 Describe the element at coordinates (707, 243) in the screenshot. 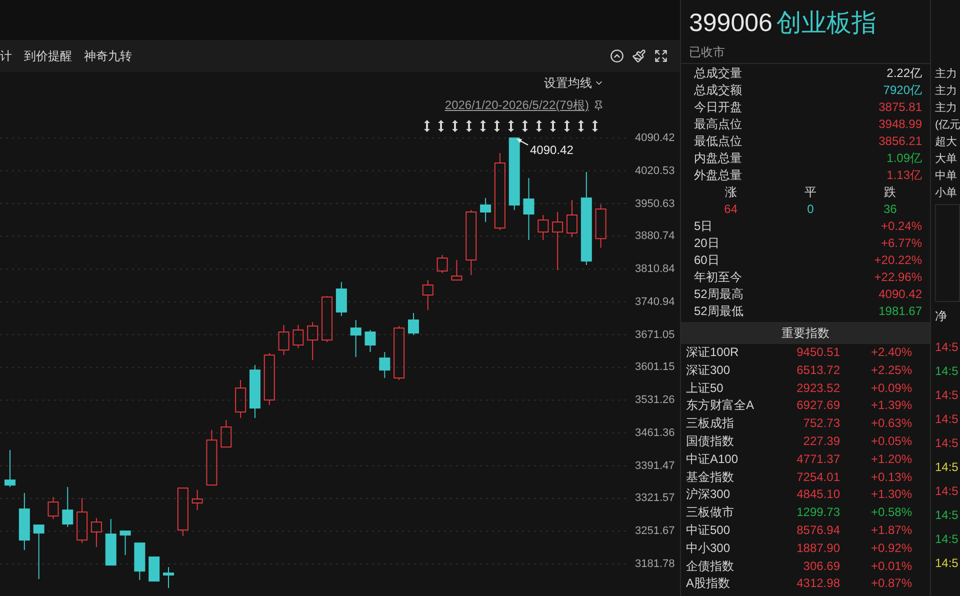

I see `period-label: 20日` at that location.